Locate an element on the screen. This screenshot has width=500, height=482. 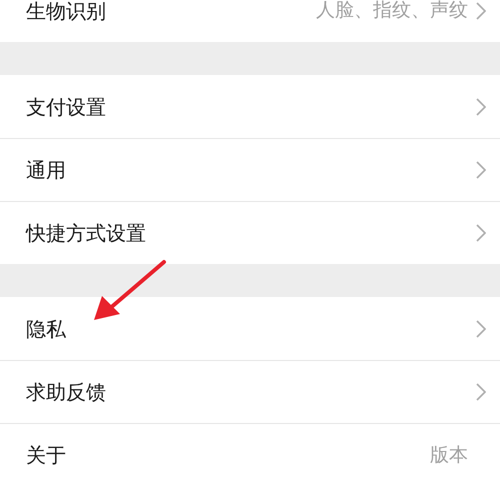
settings-row: 快捷方式设置 is located at coordinates (250, 232).